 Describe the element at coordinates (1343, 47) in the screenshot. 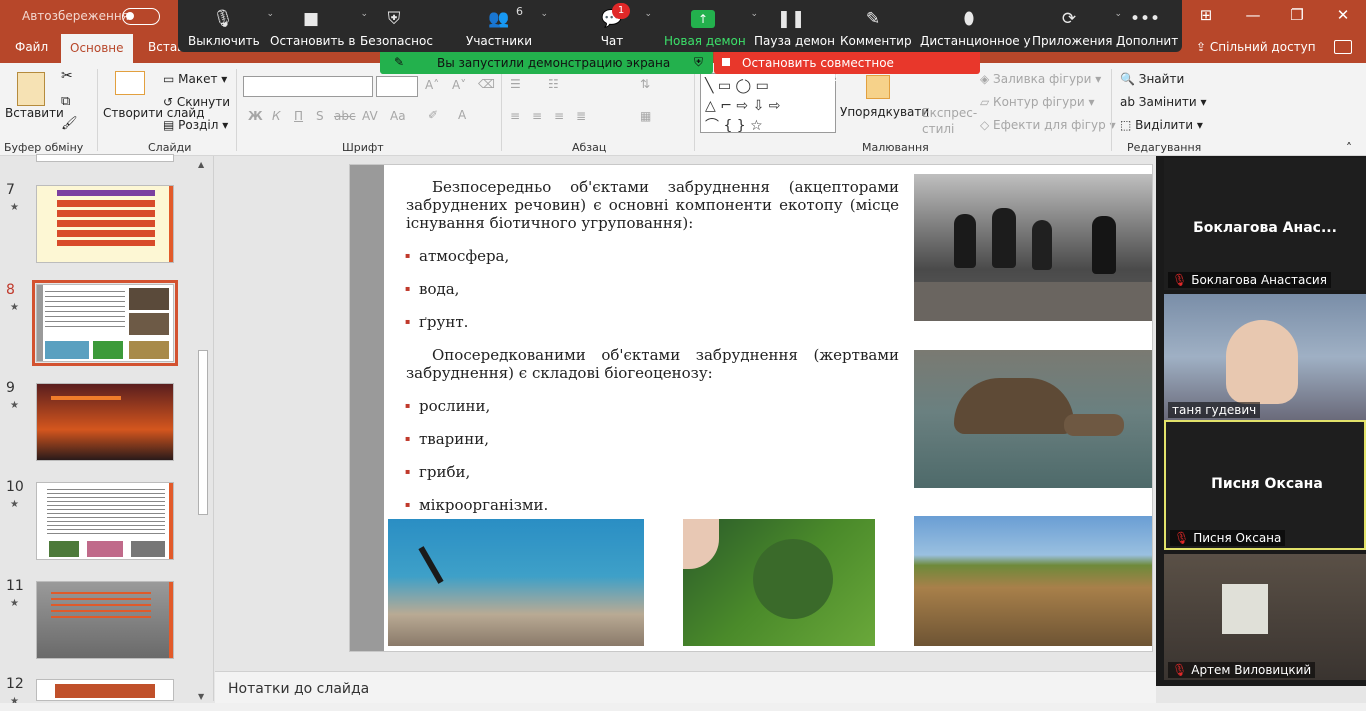

I see `comments-icon` at that location.